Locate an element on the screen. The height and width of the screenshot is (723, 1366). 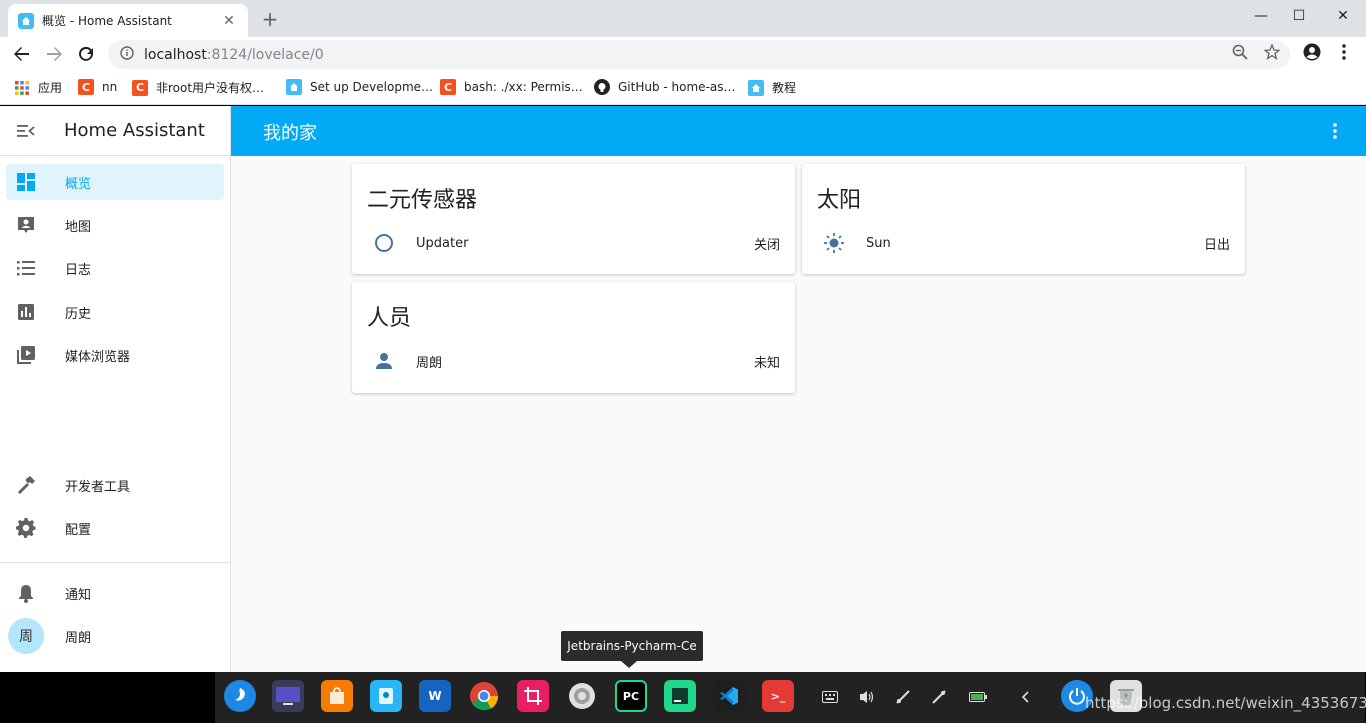
browser-tab: 概览 - Home Assistant ✕ is located at coordinates (128, 20).